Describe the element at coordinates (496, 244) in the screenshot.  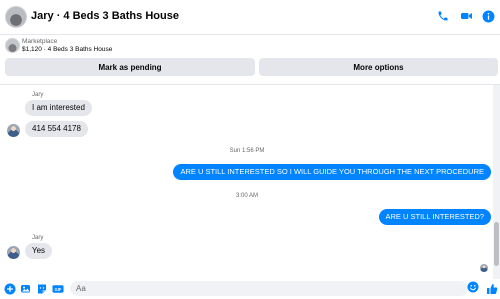
I see `scrollbar-thumb` at that location.